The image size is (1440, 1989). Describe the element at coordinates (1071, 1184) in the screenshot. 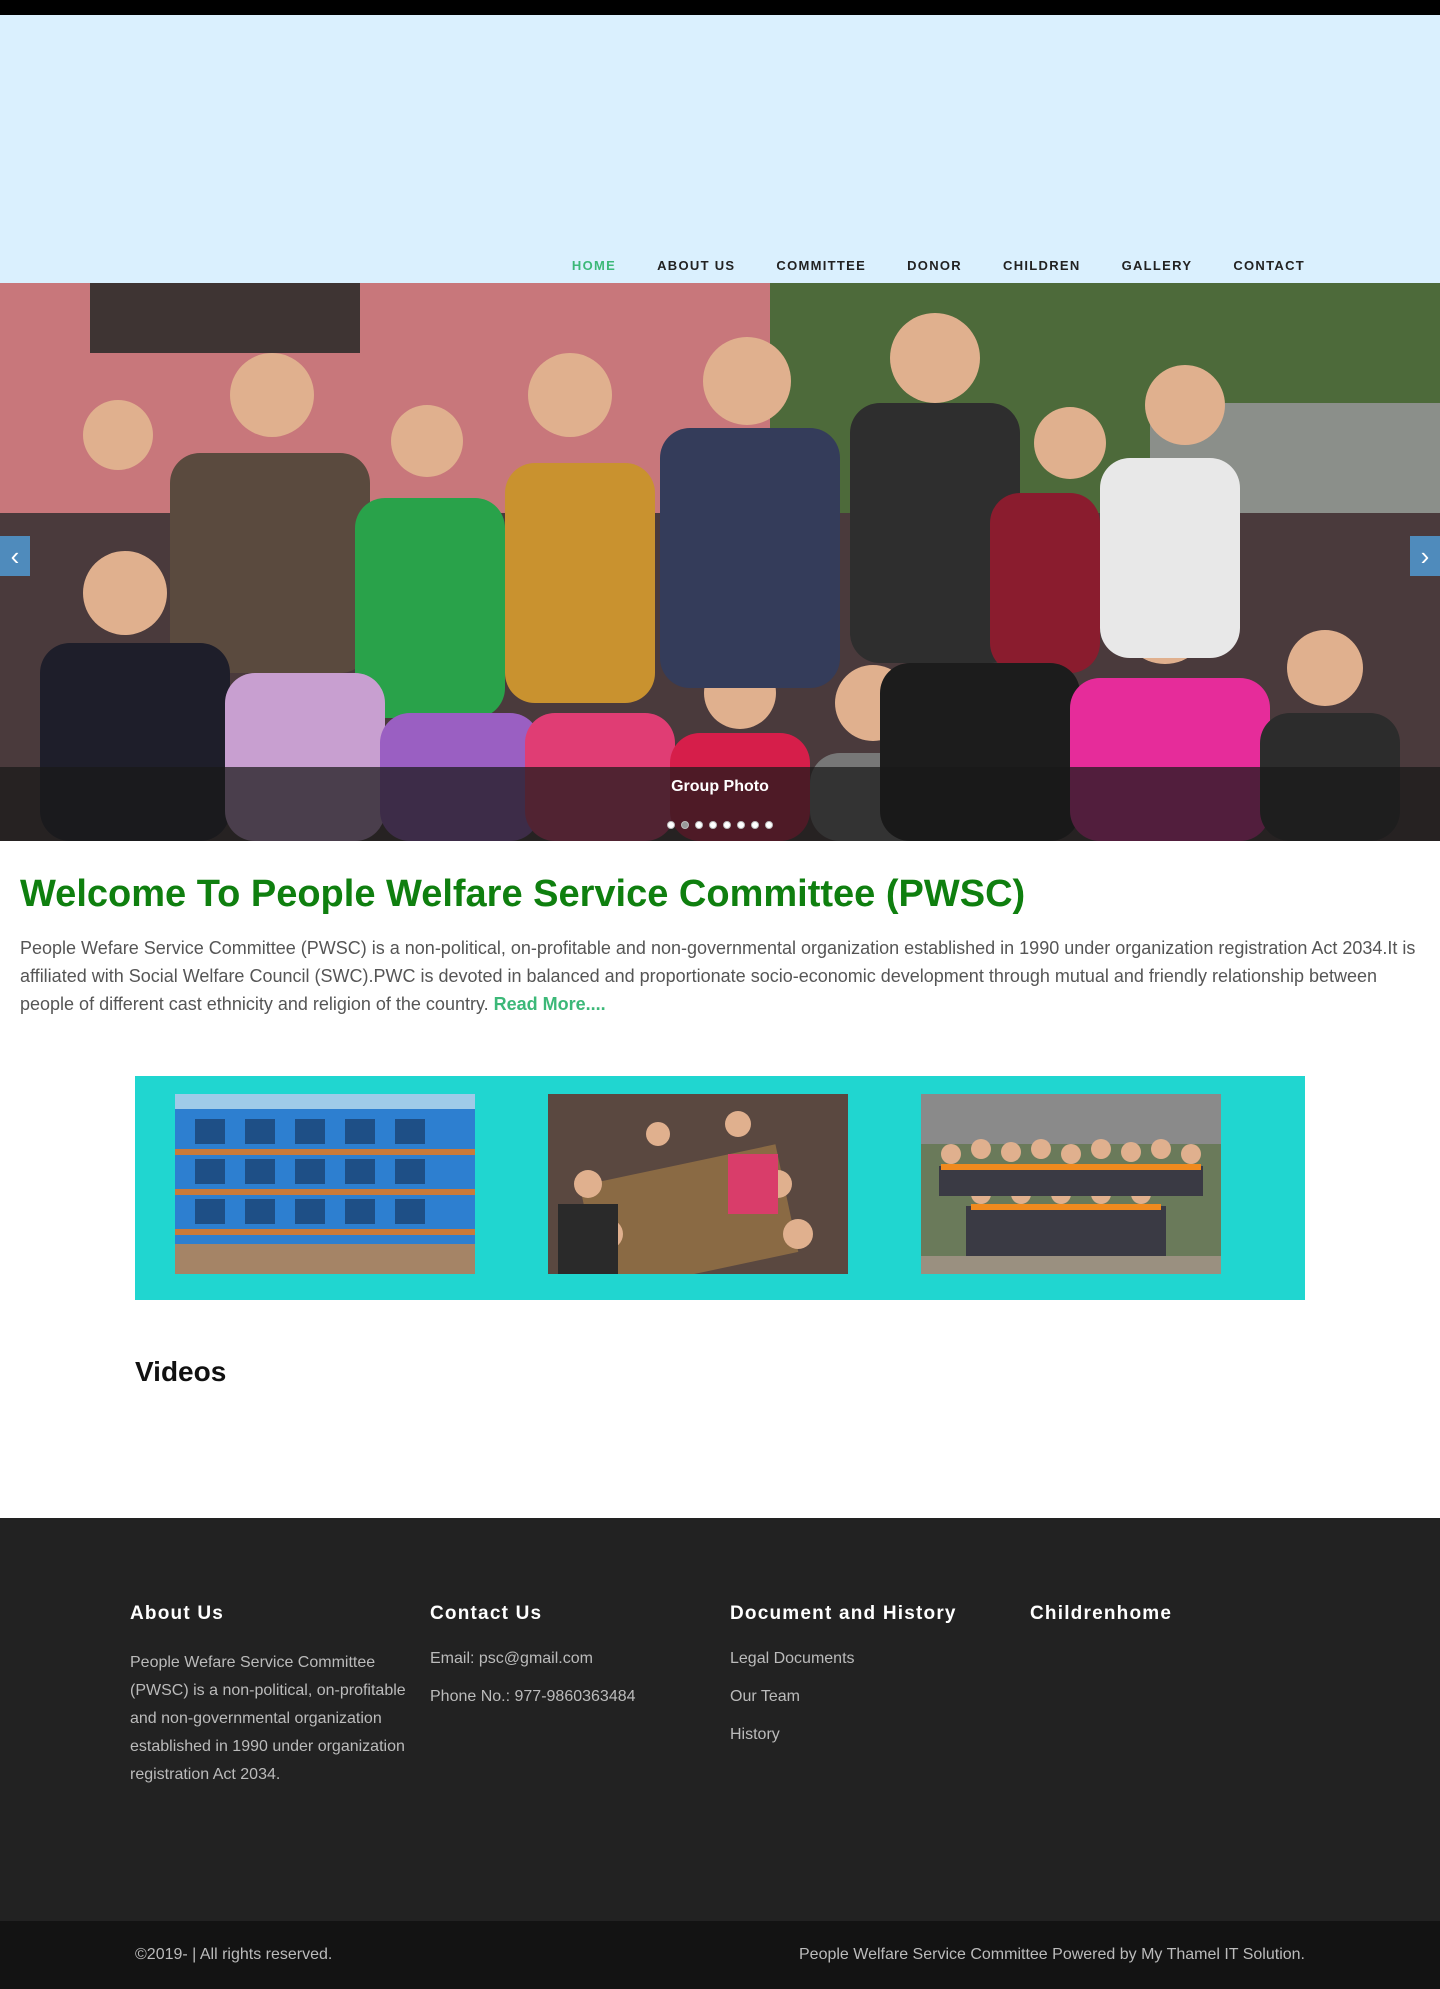

I see `committee-photo` at that location.